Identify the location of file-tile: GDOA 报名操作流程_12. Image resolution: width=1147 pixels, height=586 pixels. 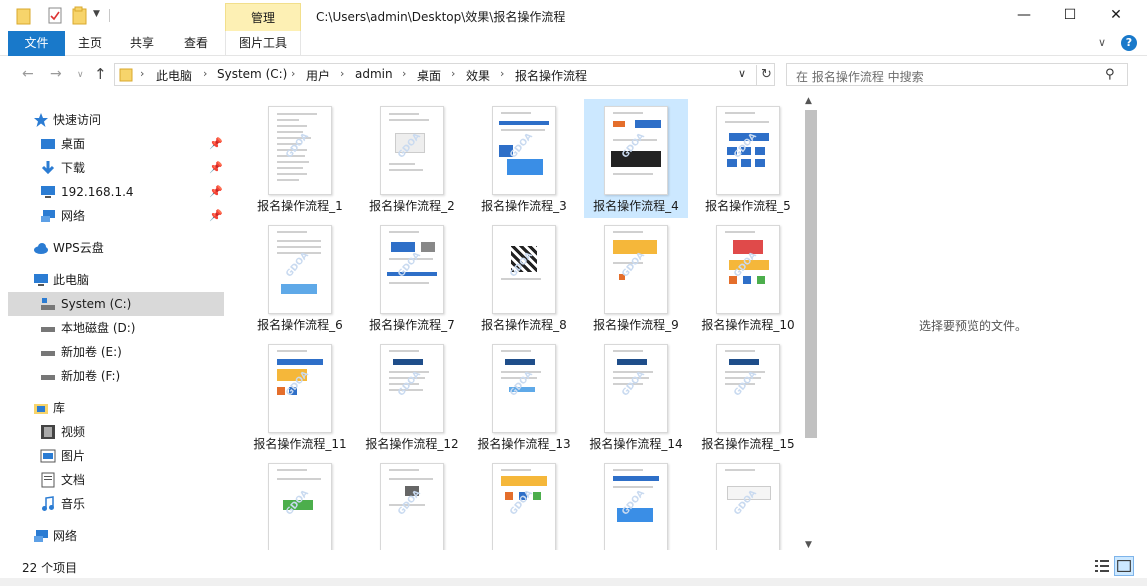
(412, 396).